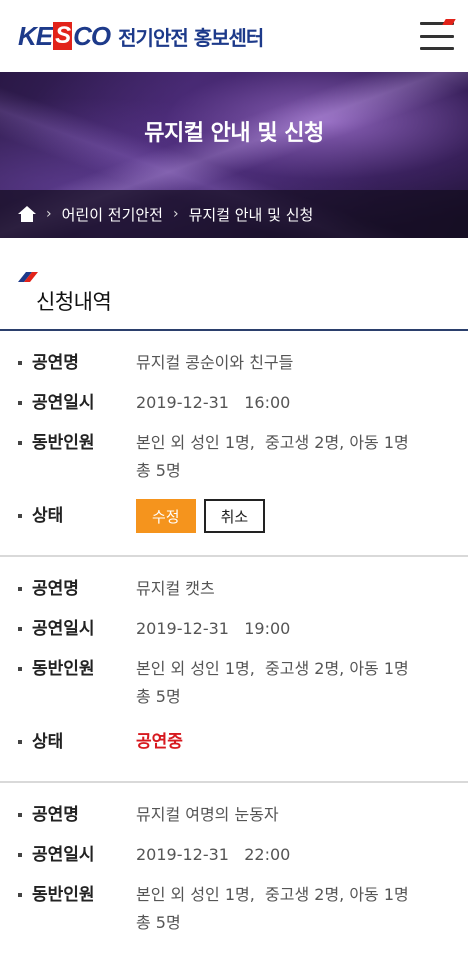 The width and height of the screenshot is (468, 959). What do you see at coordinates (213, 628) in the screenshot?
I see `value-datetime: 2019-12-31 19:00` at bounding box center [213, 628].